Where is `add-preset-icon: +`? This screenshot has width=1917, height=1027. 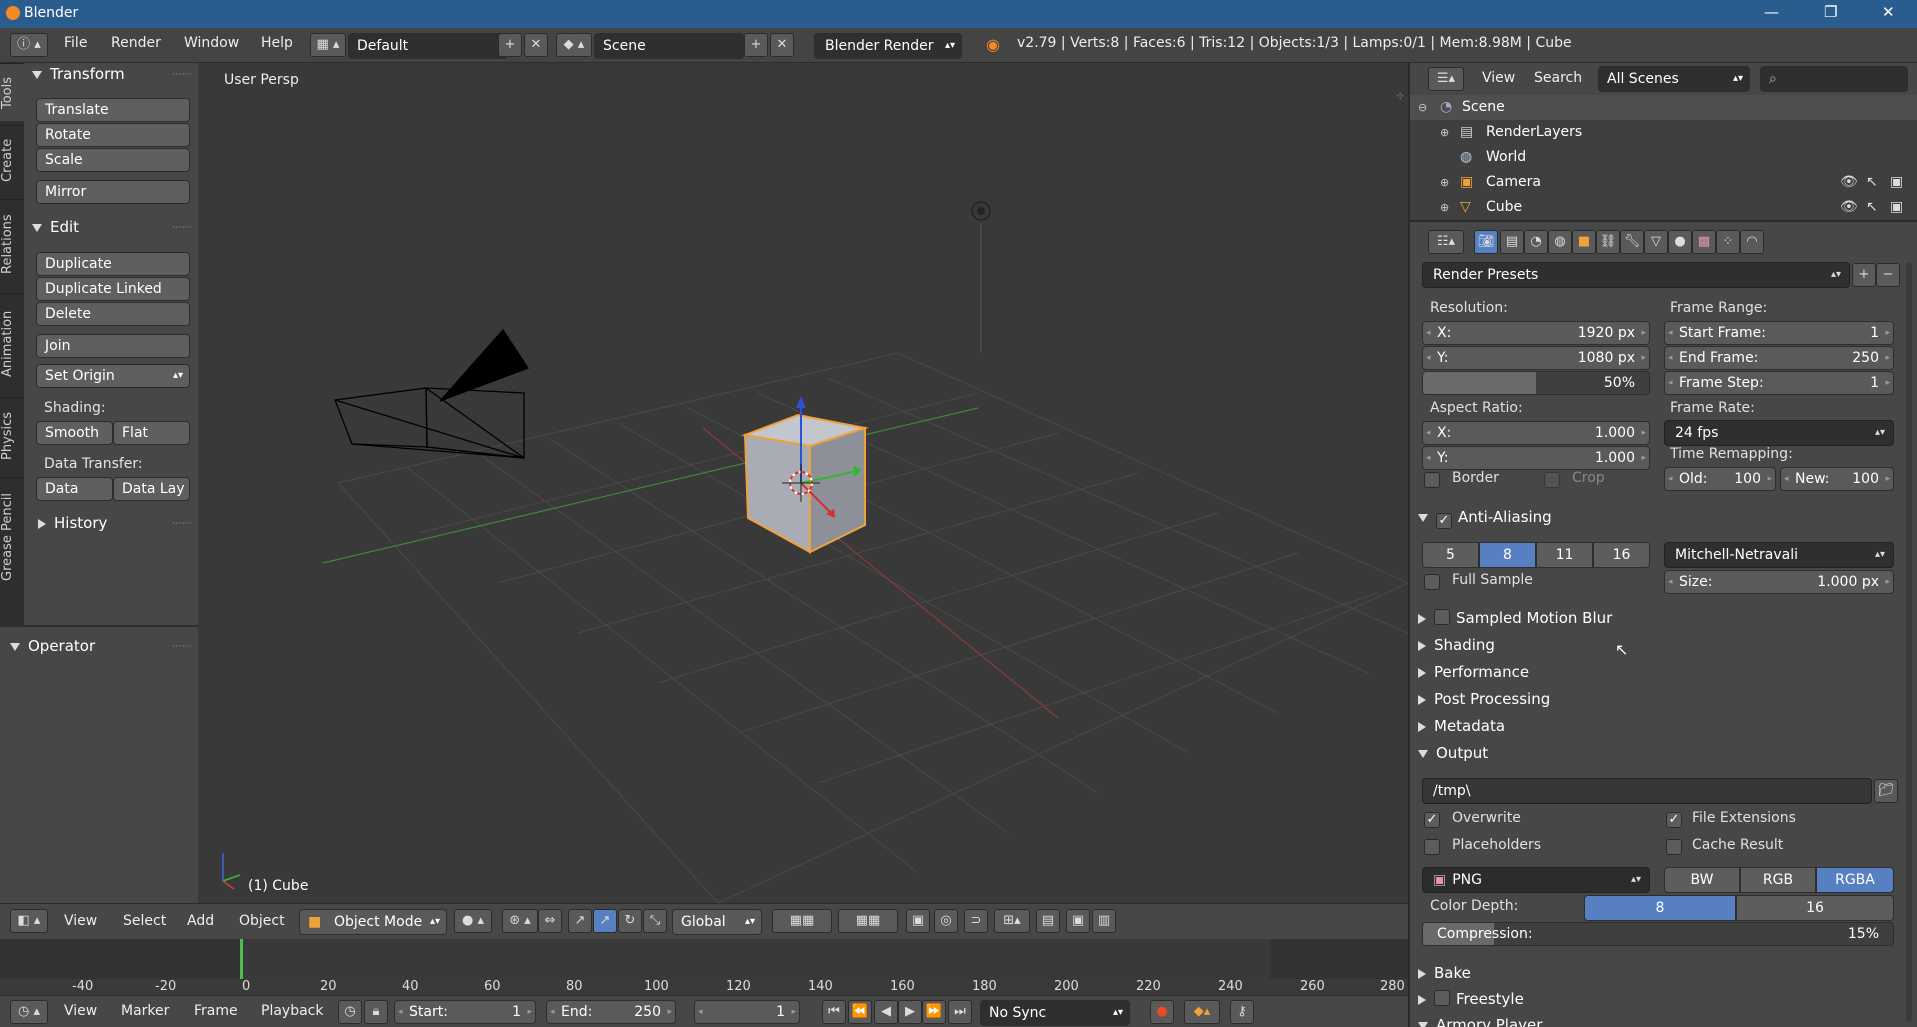
add-preset-icon: + is located at coordinates (1864, 275).